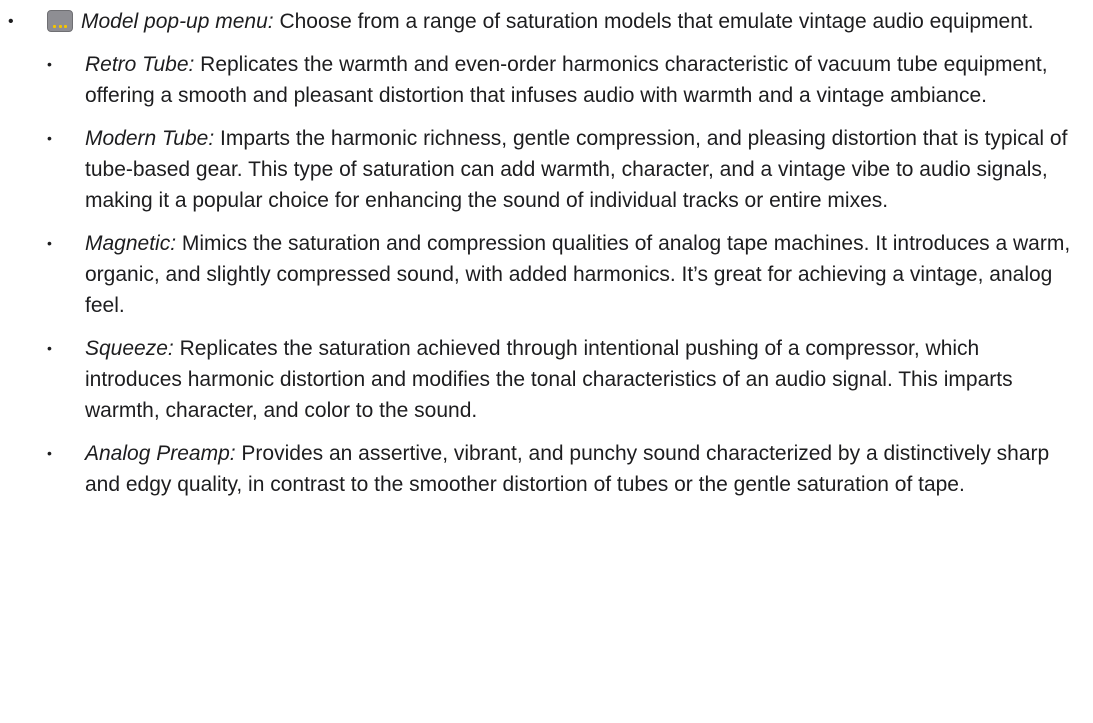  Describe the element at coordinates (150, 138) in the screenshot. I see `item-term: Modern Tube:` at that location.